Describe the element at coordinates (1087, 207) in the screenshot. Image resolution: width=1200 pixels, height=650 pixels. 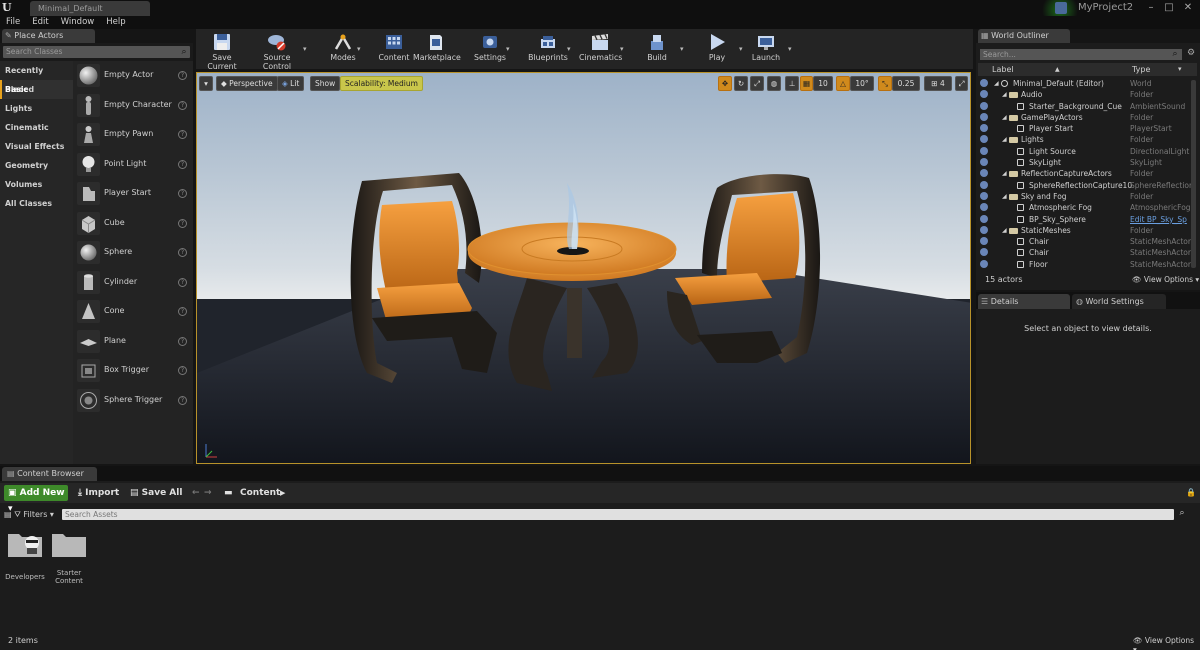
I see `outliner-row: Atmospheric Fog AtmosphericFog` at that location.